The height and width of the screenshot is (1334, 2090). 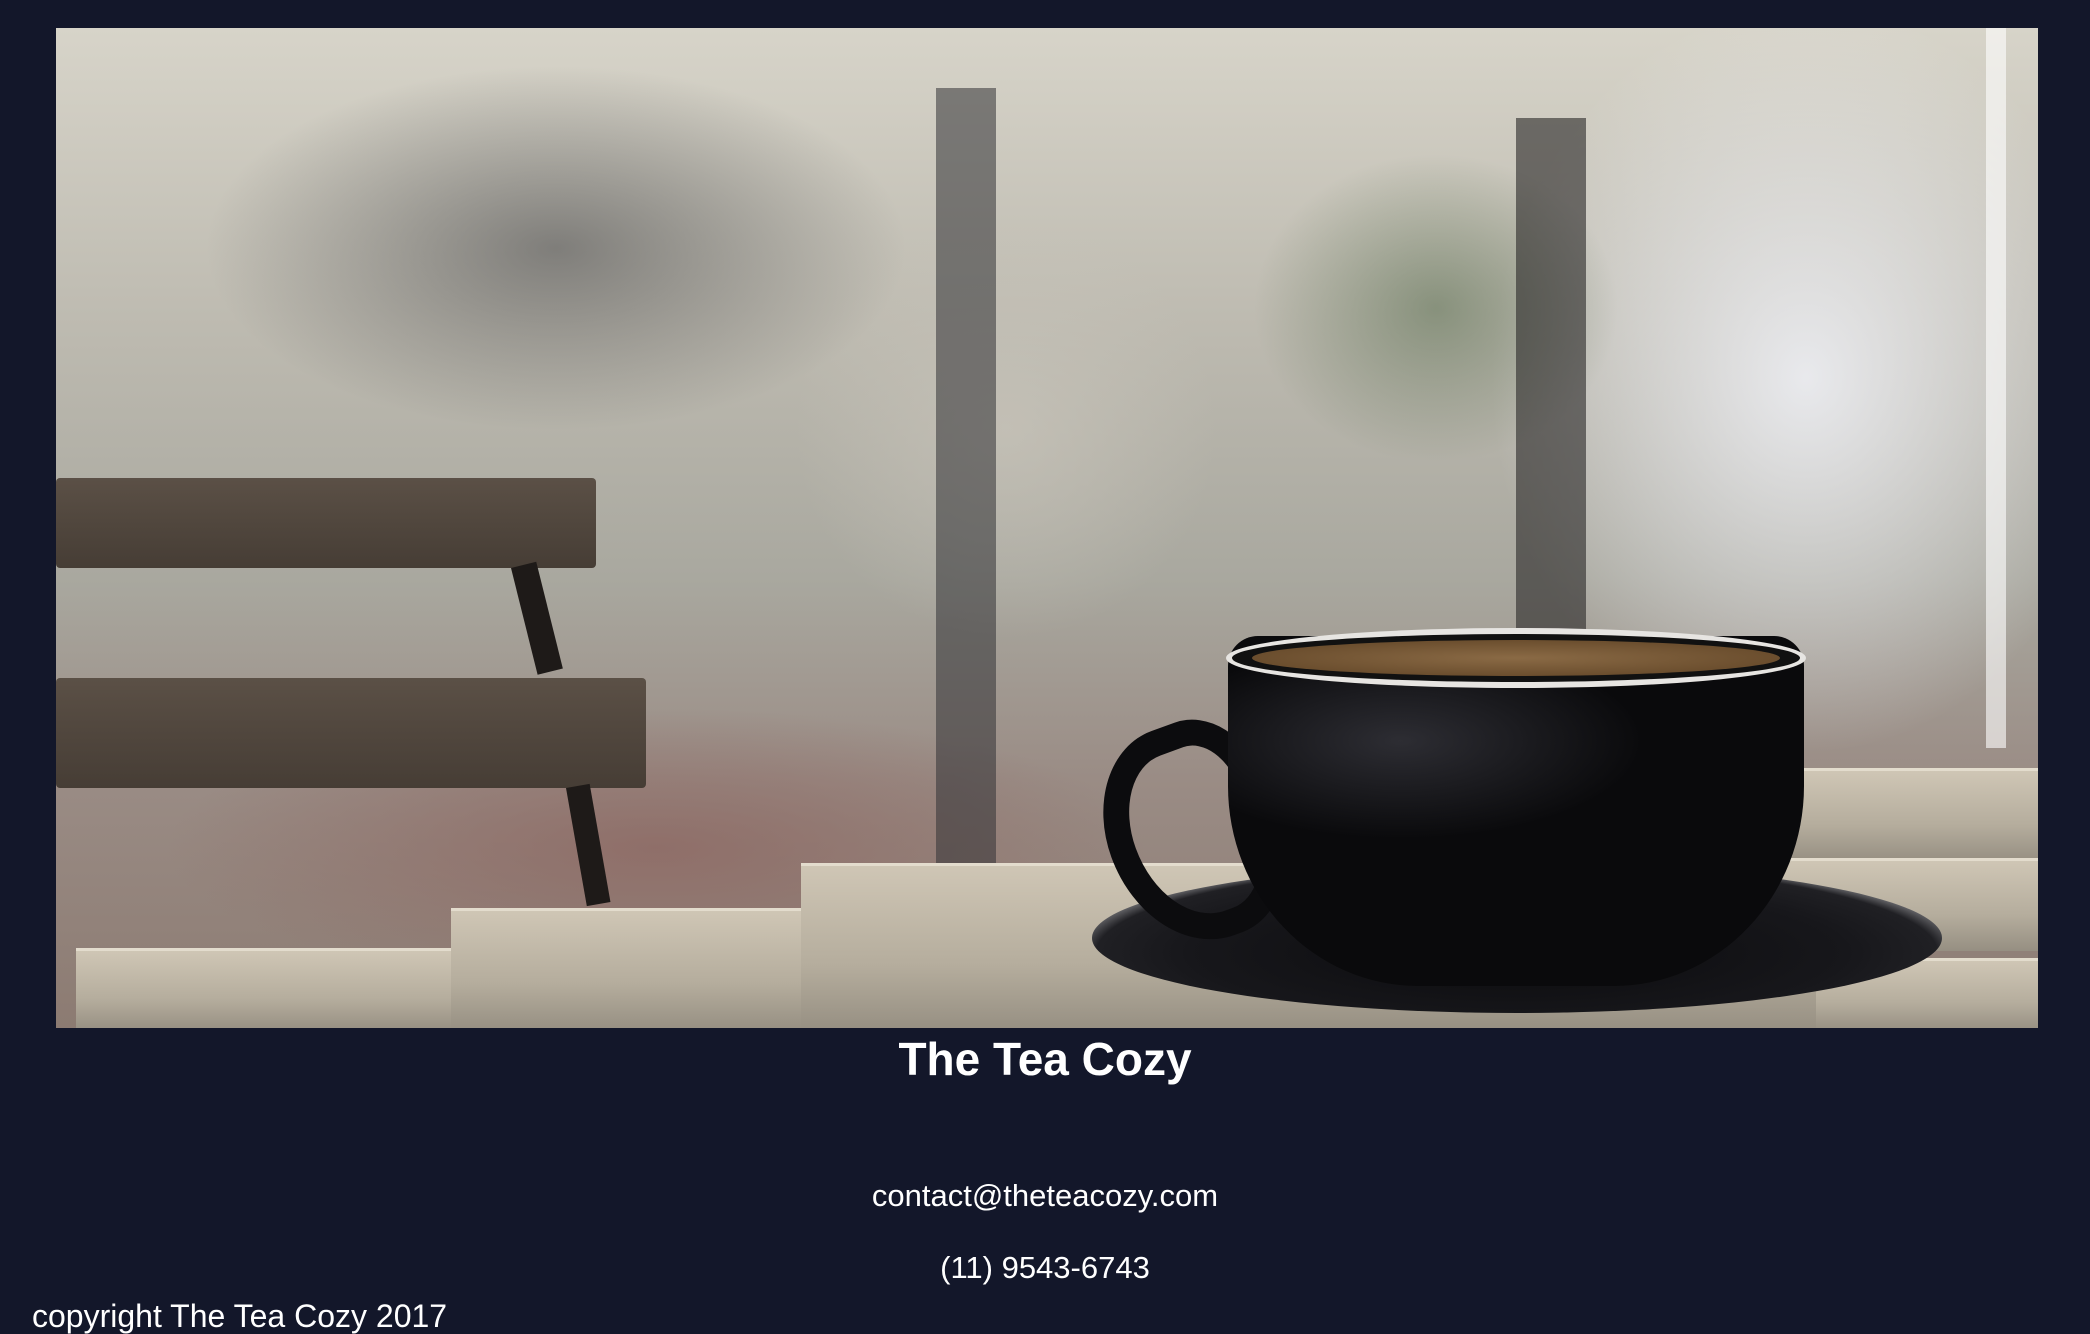 What do you see at coordinates (1045, 1267) in the screenshot?
I see `contact-phone: (11) 9543-6743` at bounding box center [1045, 1267].